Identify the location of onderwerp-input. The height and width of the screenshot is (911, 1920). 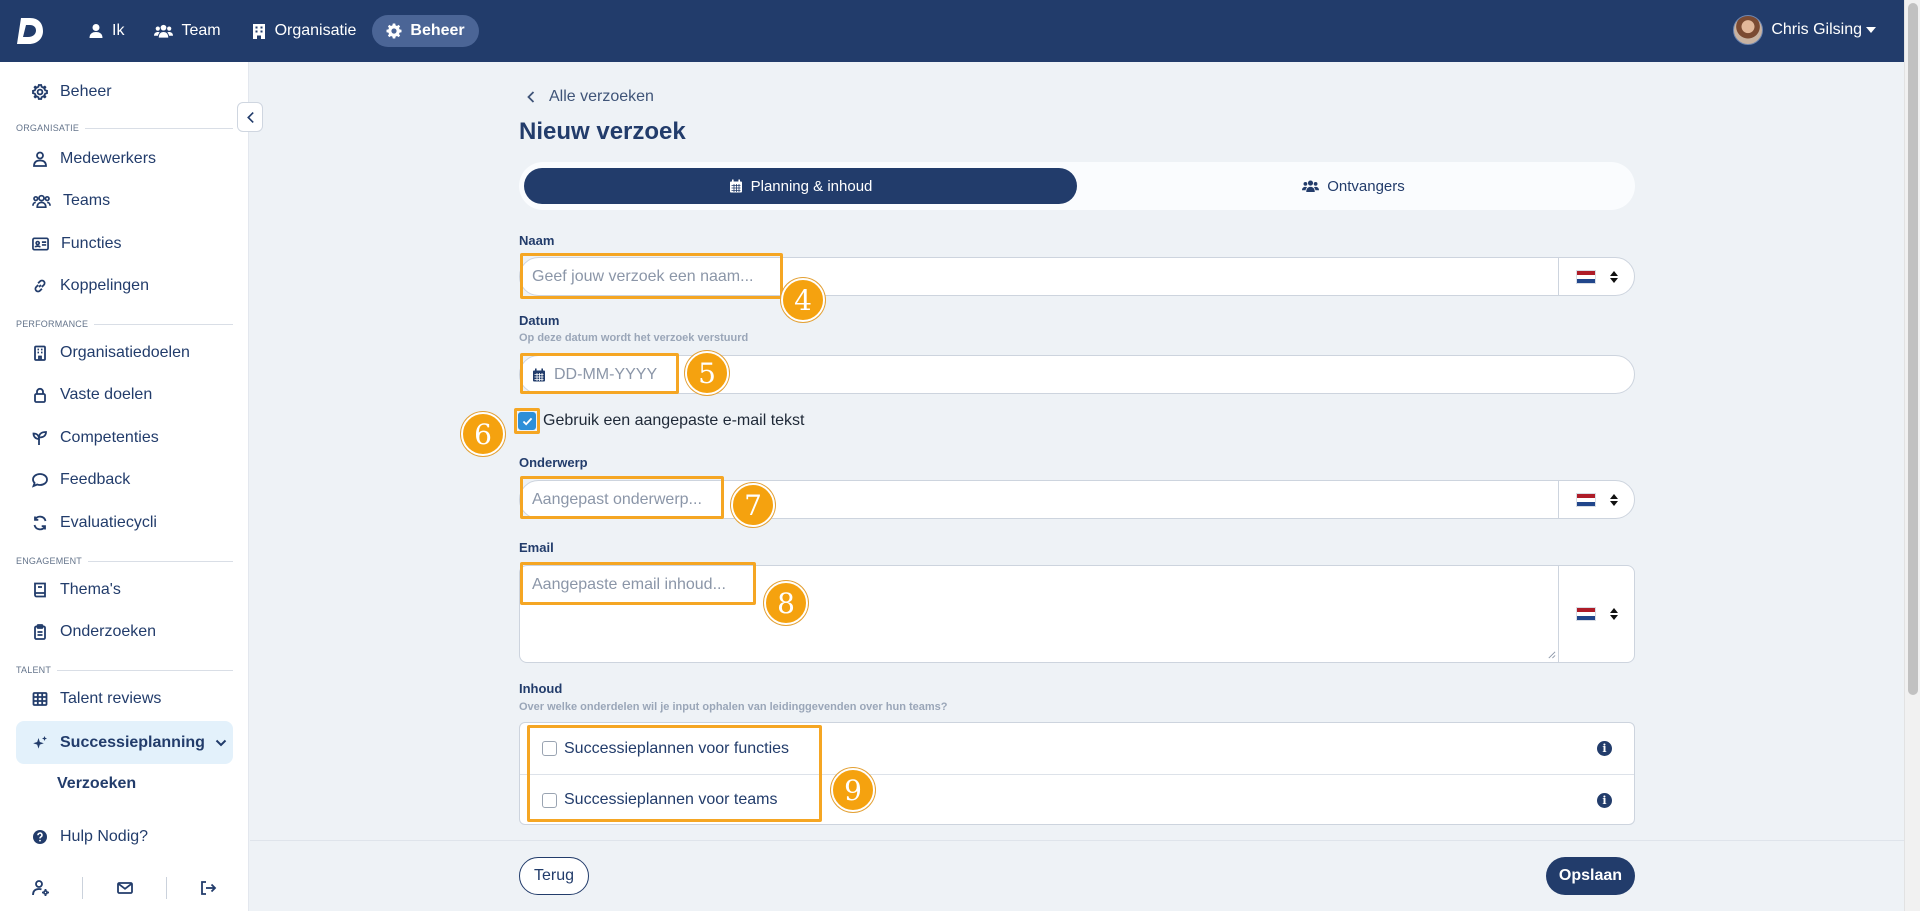
(1032, 499).